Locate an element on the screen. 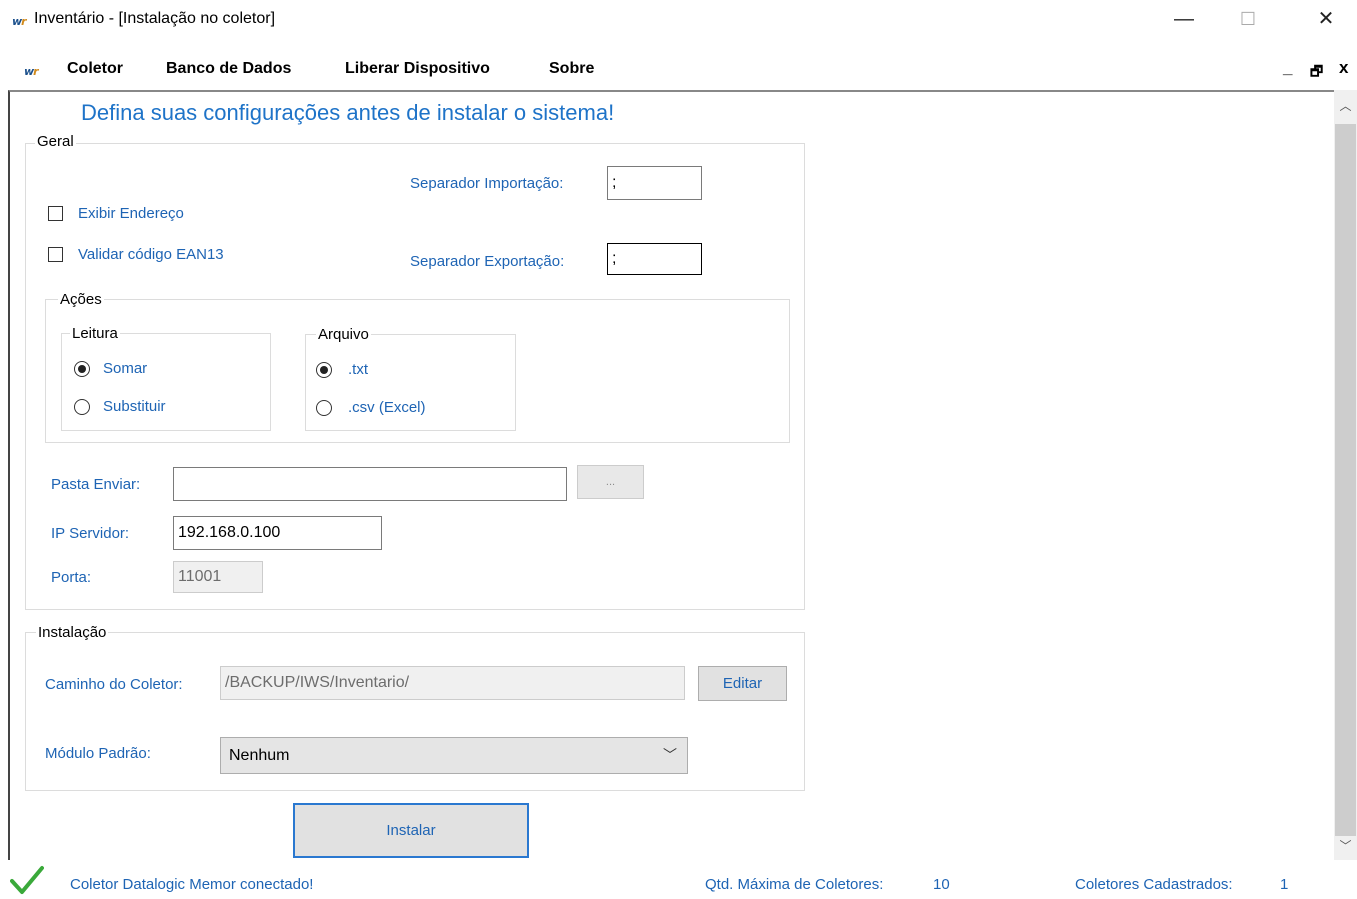 The height and width of the screenshot is (899, 1357). menu-coletor: Coletor is located at coordinates (95, 69).